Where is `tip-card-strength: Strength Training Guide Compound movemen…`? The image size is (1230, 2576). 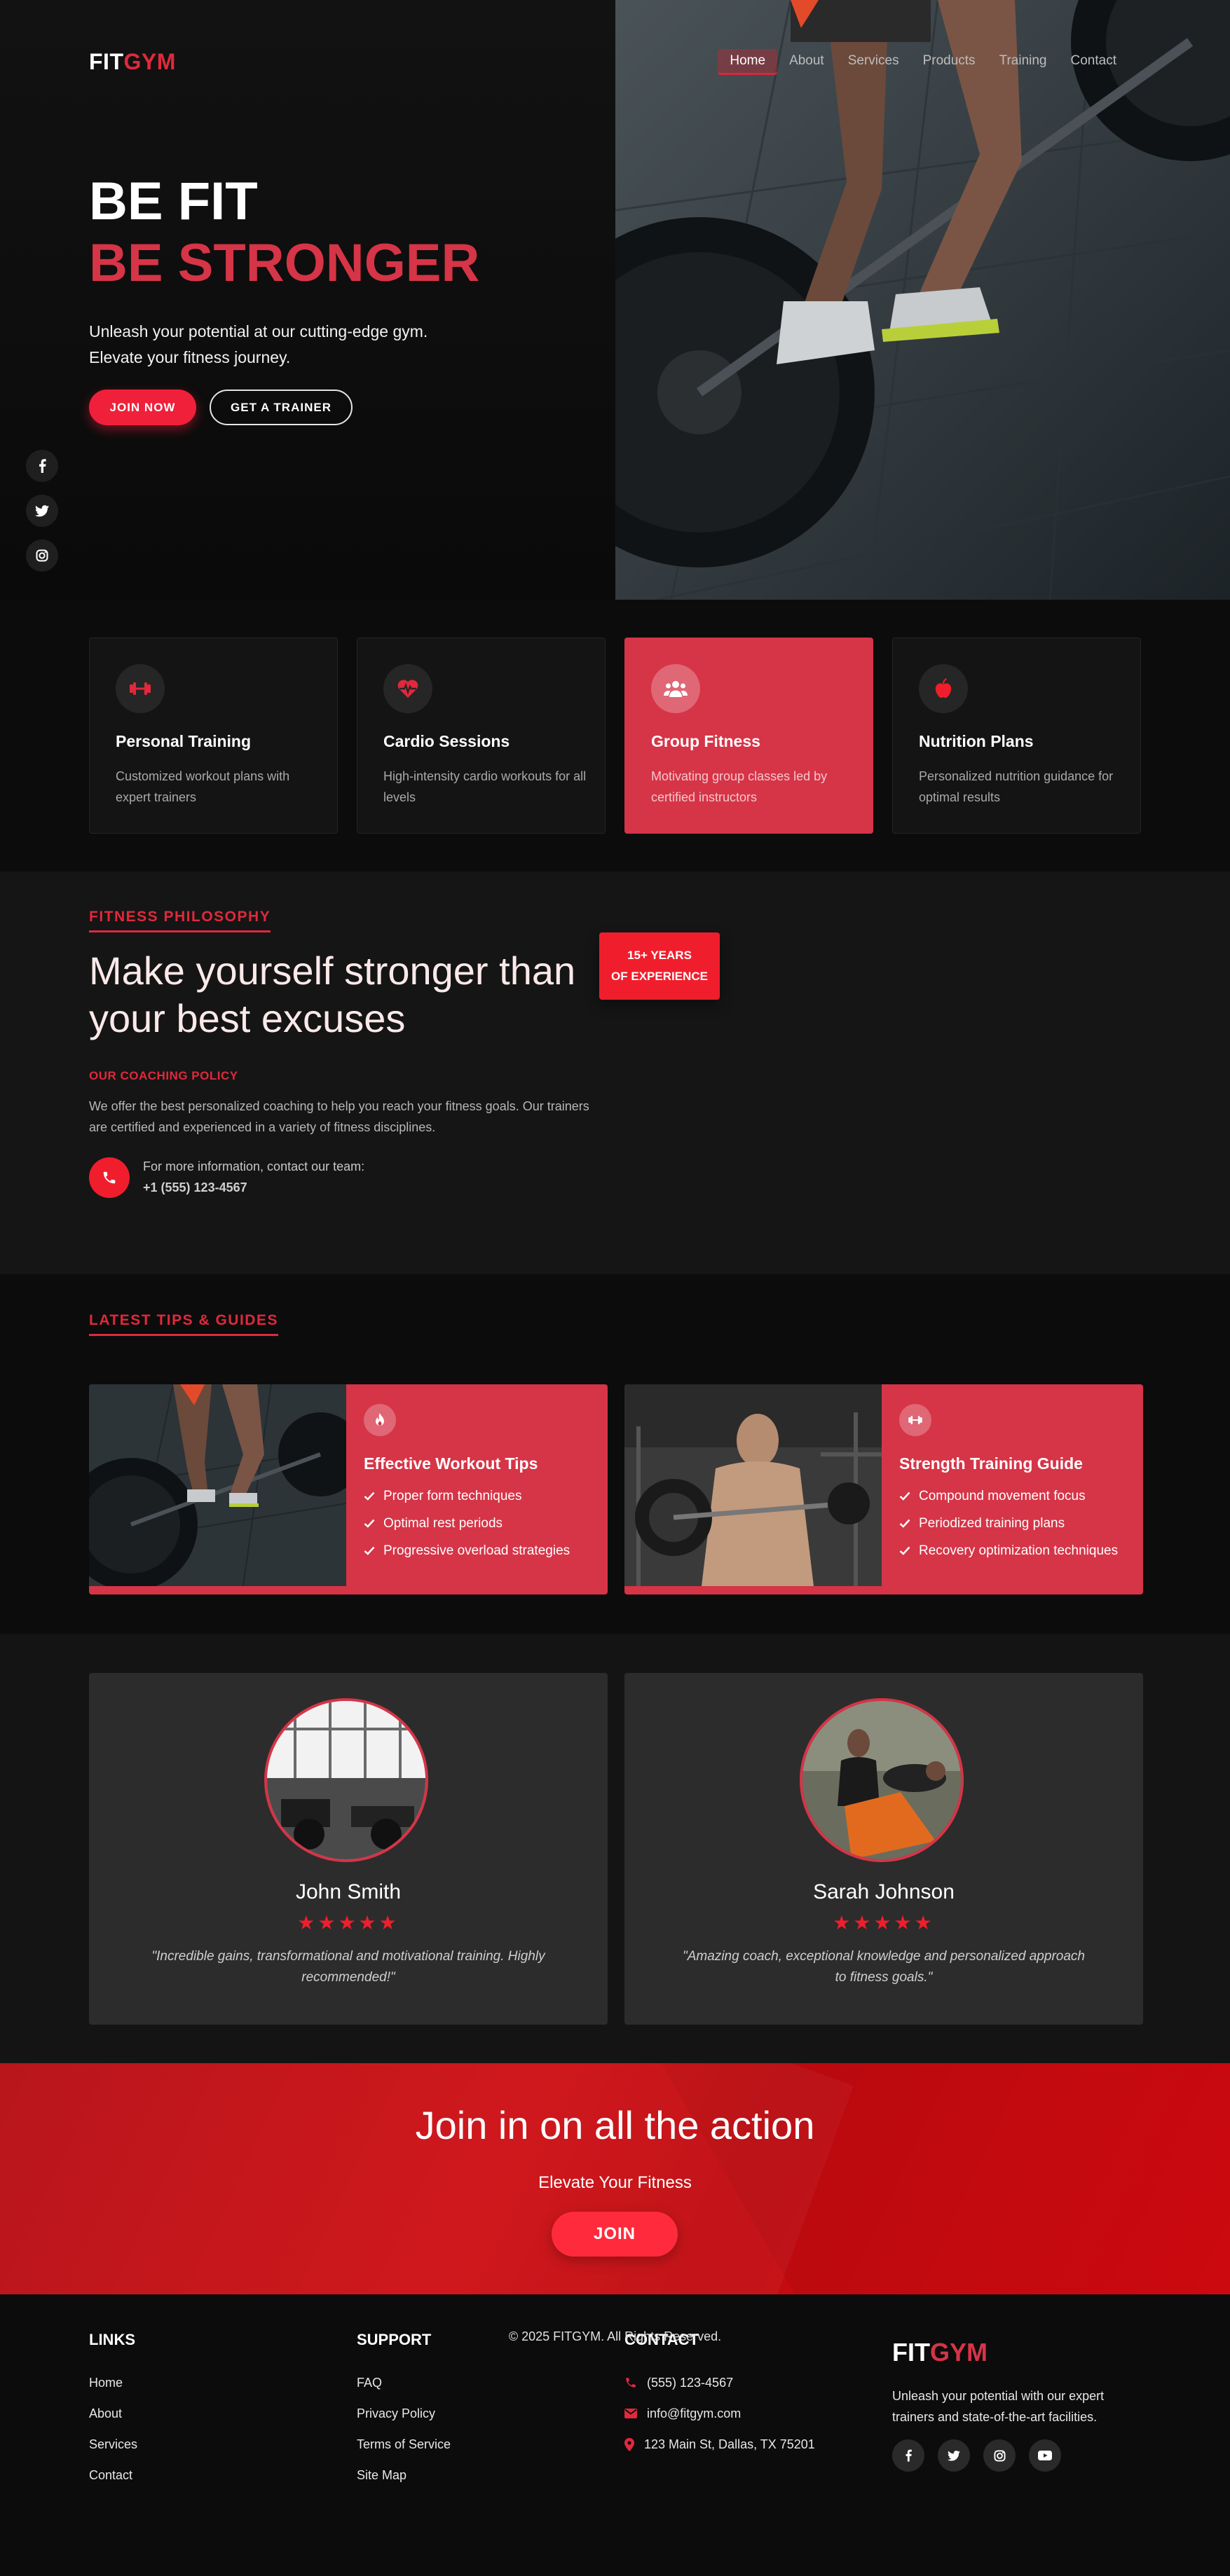
tip-card-strength: Strength Training Guide Compound movemen… is located at coordinates (883, 1489).